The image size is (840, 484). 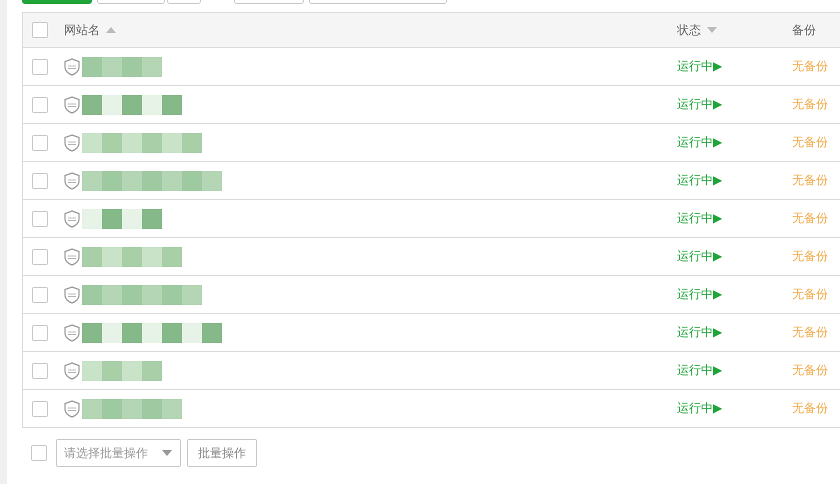 I want to click on batch-button: 批量操作, so click(x=222, y=453).